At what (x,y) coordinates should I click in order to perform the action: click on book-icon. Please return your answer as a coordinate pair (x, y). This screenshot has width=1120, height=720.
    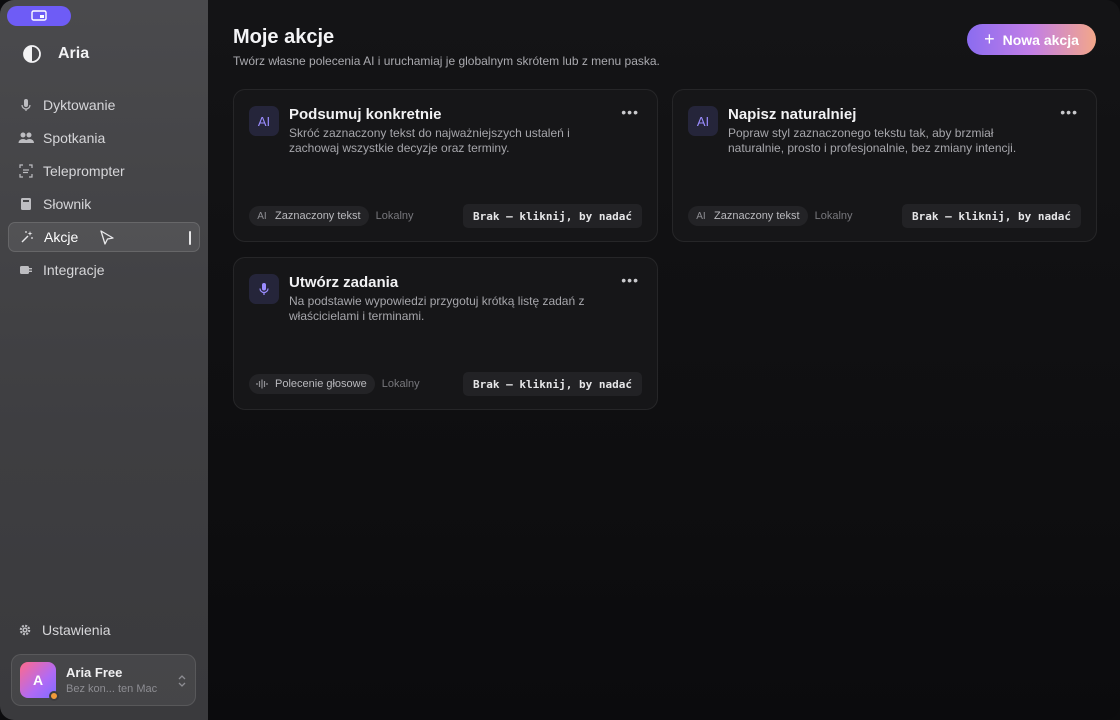
    Looking at the image, I should click on (26, 204).